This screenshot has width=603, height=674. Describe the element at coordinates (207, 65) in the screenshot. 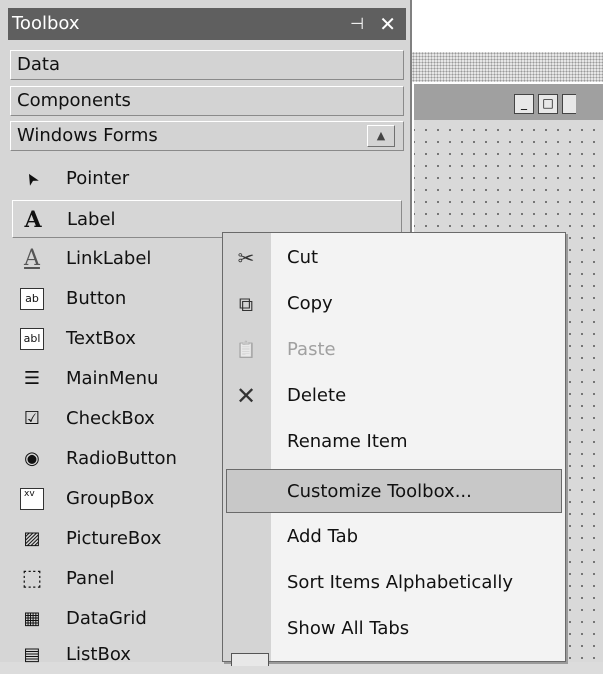

I see `tab-data: Data` at that location.